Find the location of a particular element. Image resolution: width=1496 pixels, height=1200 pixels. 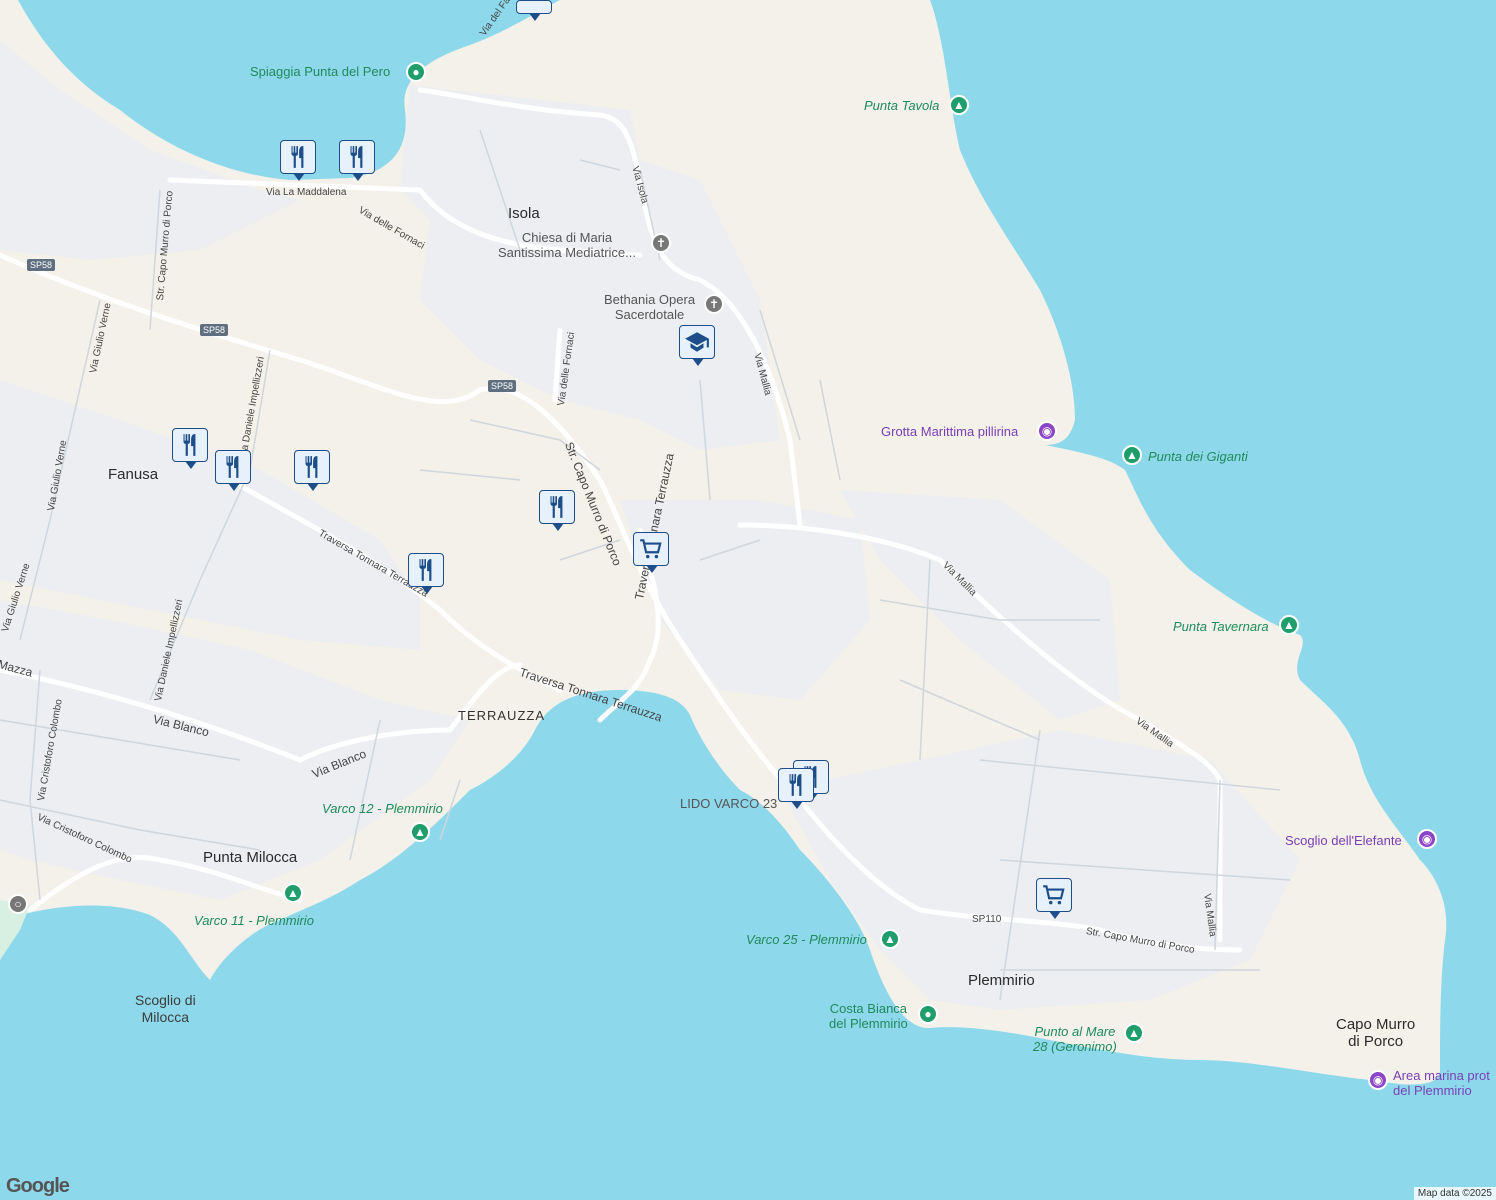

poi-label-punta-giganti: Punta dei Giganti is located at coordinates (1198, 456).